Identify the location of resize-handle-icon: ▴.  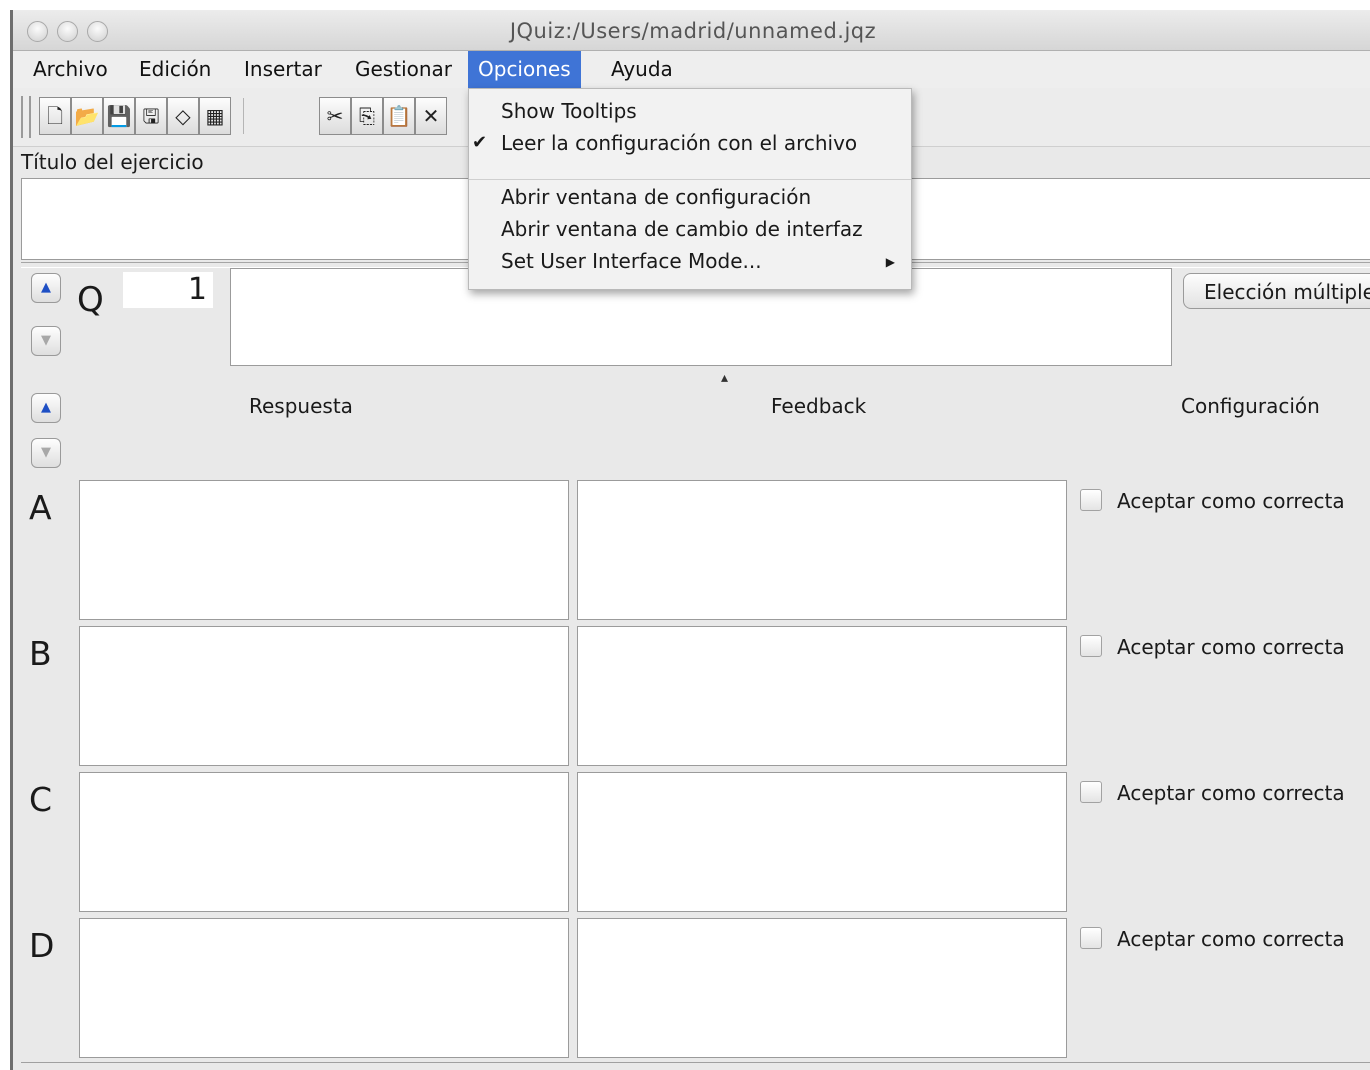
(724, 378).